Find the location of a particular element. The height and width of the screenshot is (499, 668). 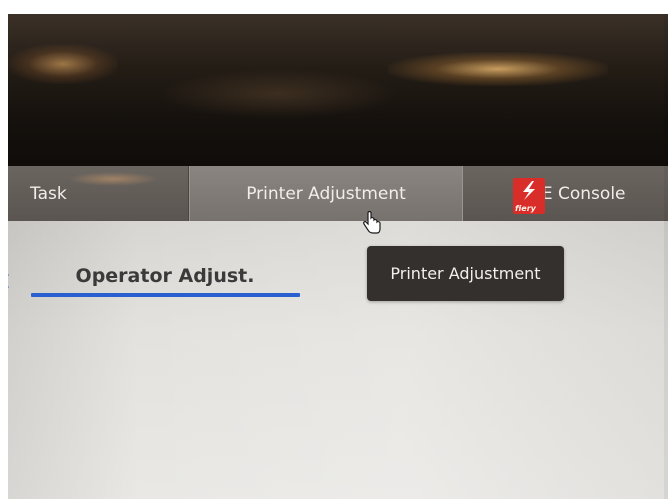

fiery-logo-icon: fiery is located at coordinates (529, 196).